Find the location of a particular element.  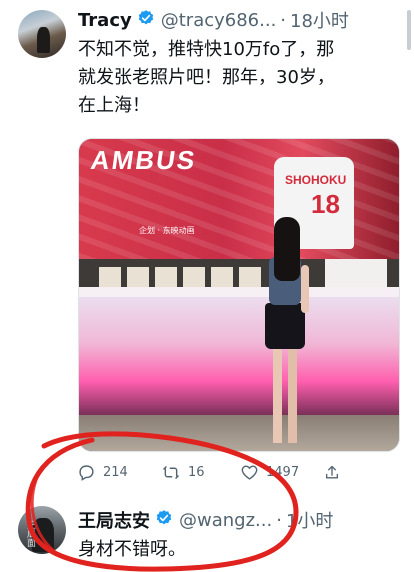

jersey-text: SHOHOKU is located at coordinates (316, 180).